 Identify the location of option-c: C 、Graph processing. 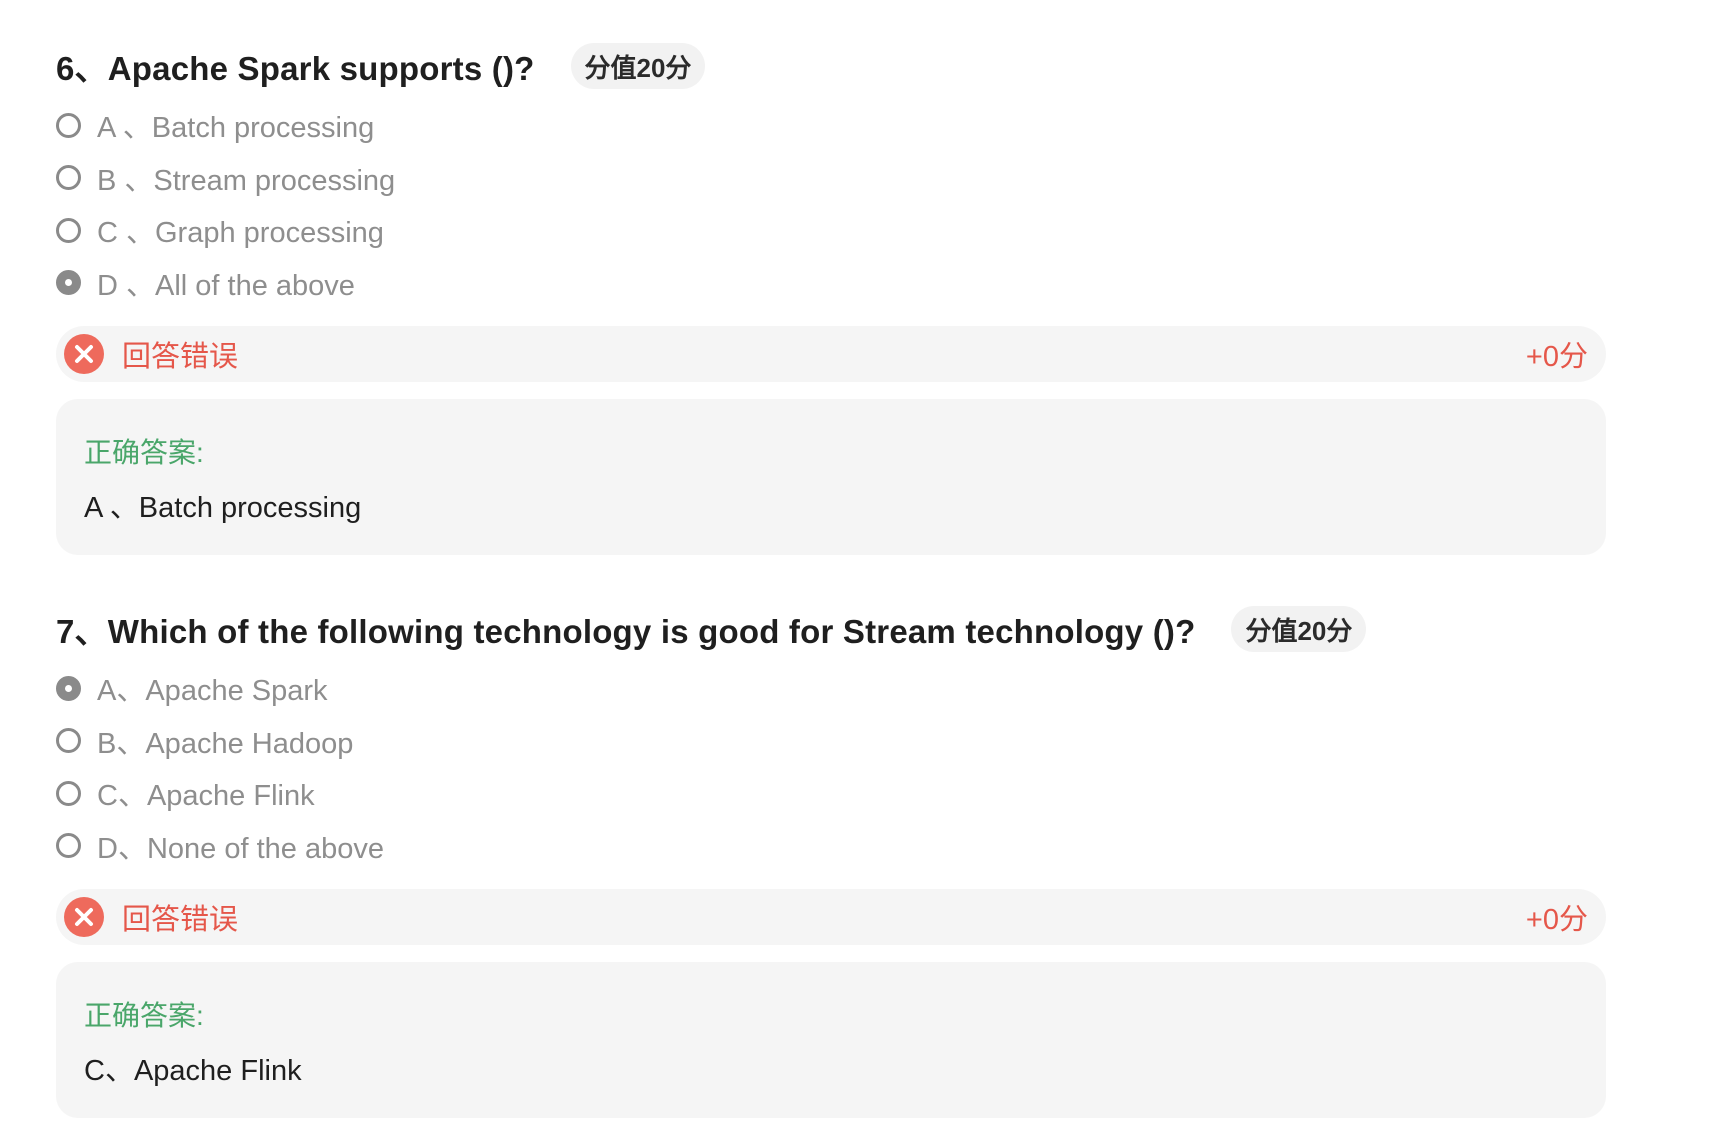
(831, 230).